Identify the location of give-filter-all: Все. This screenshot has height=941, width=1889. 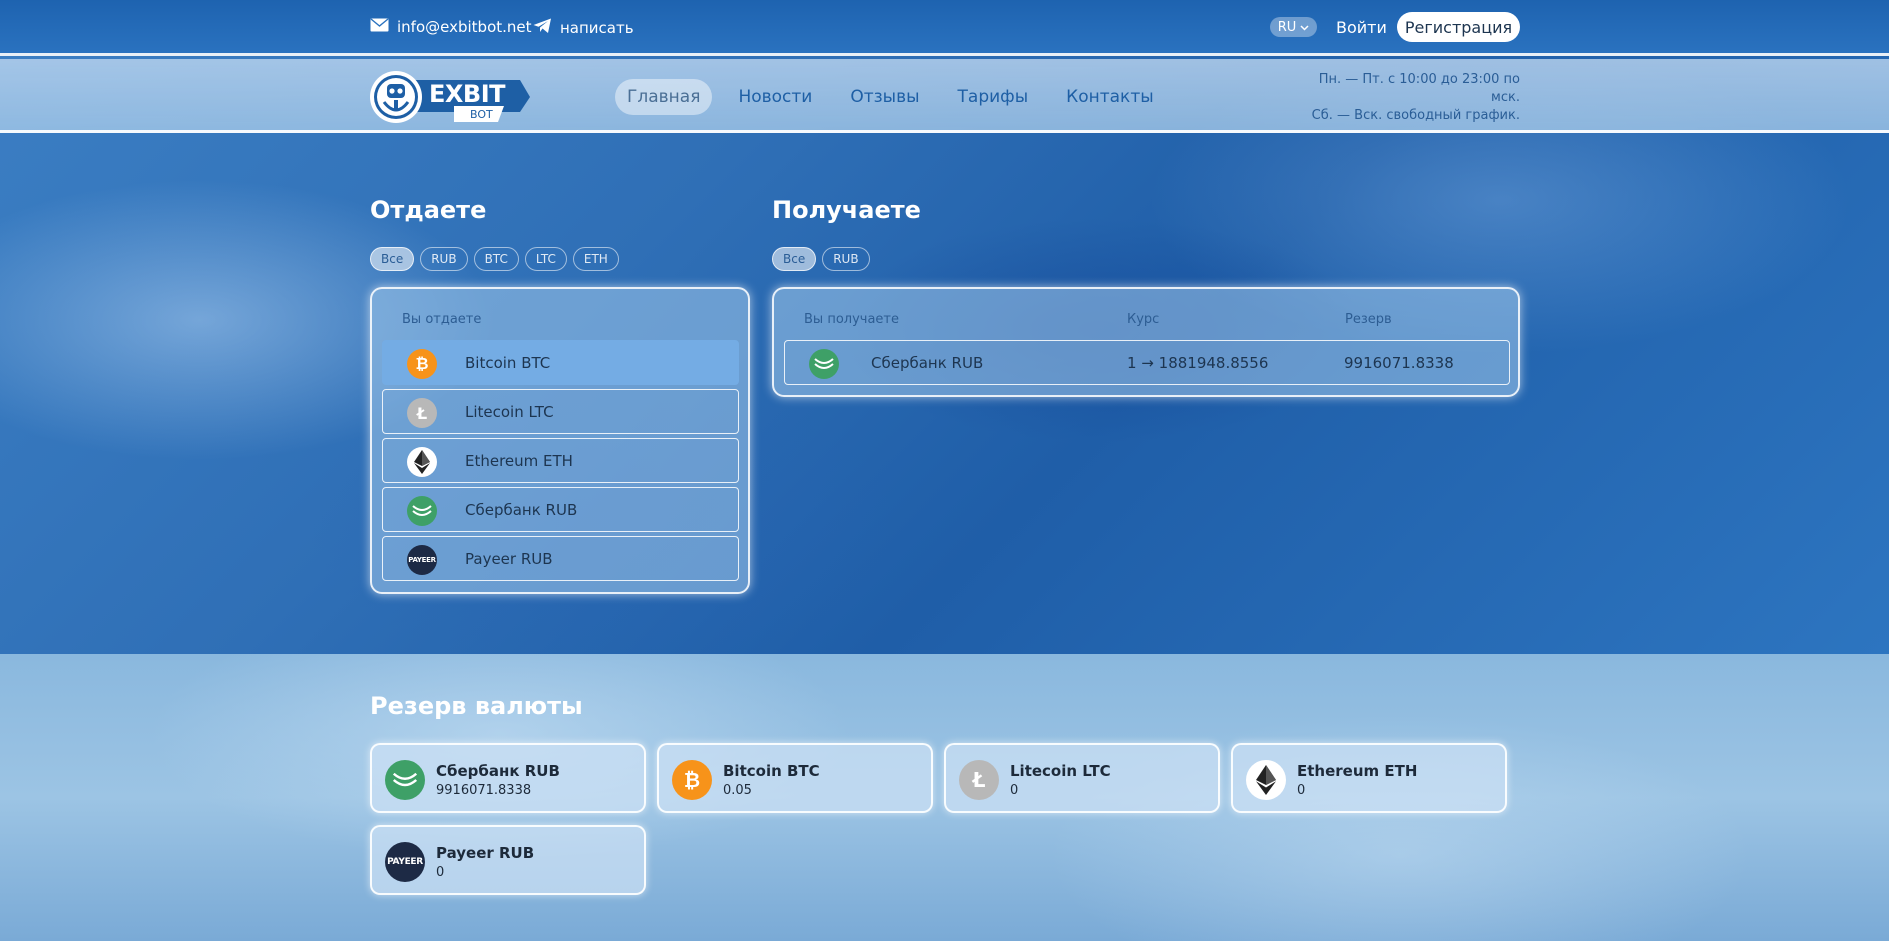
(392, 259).